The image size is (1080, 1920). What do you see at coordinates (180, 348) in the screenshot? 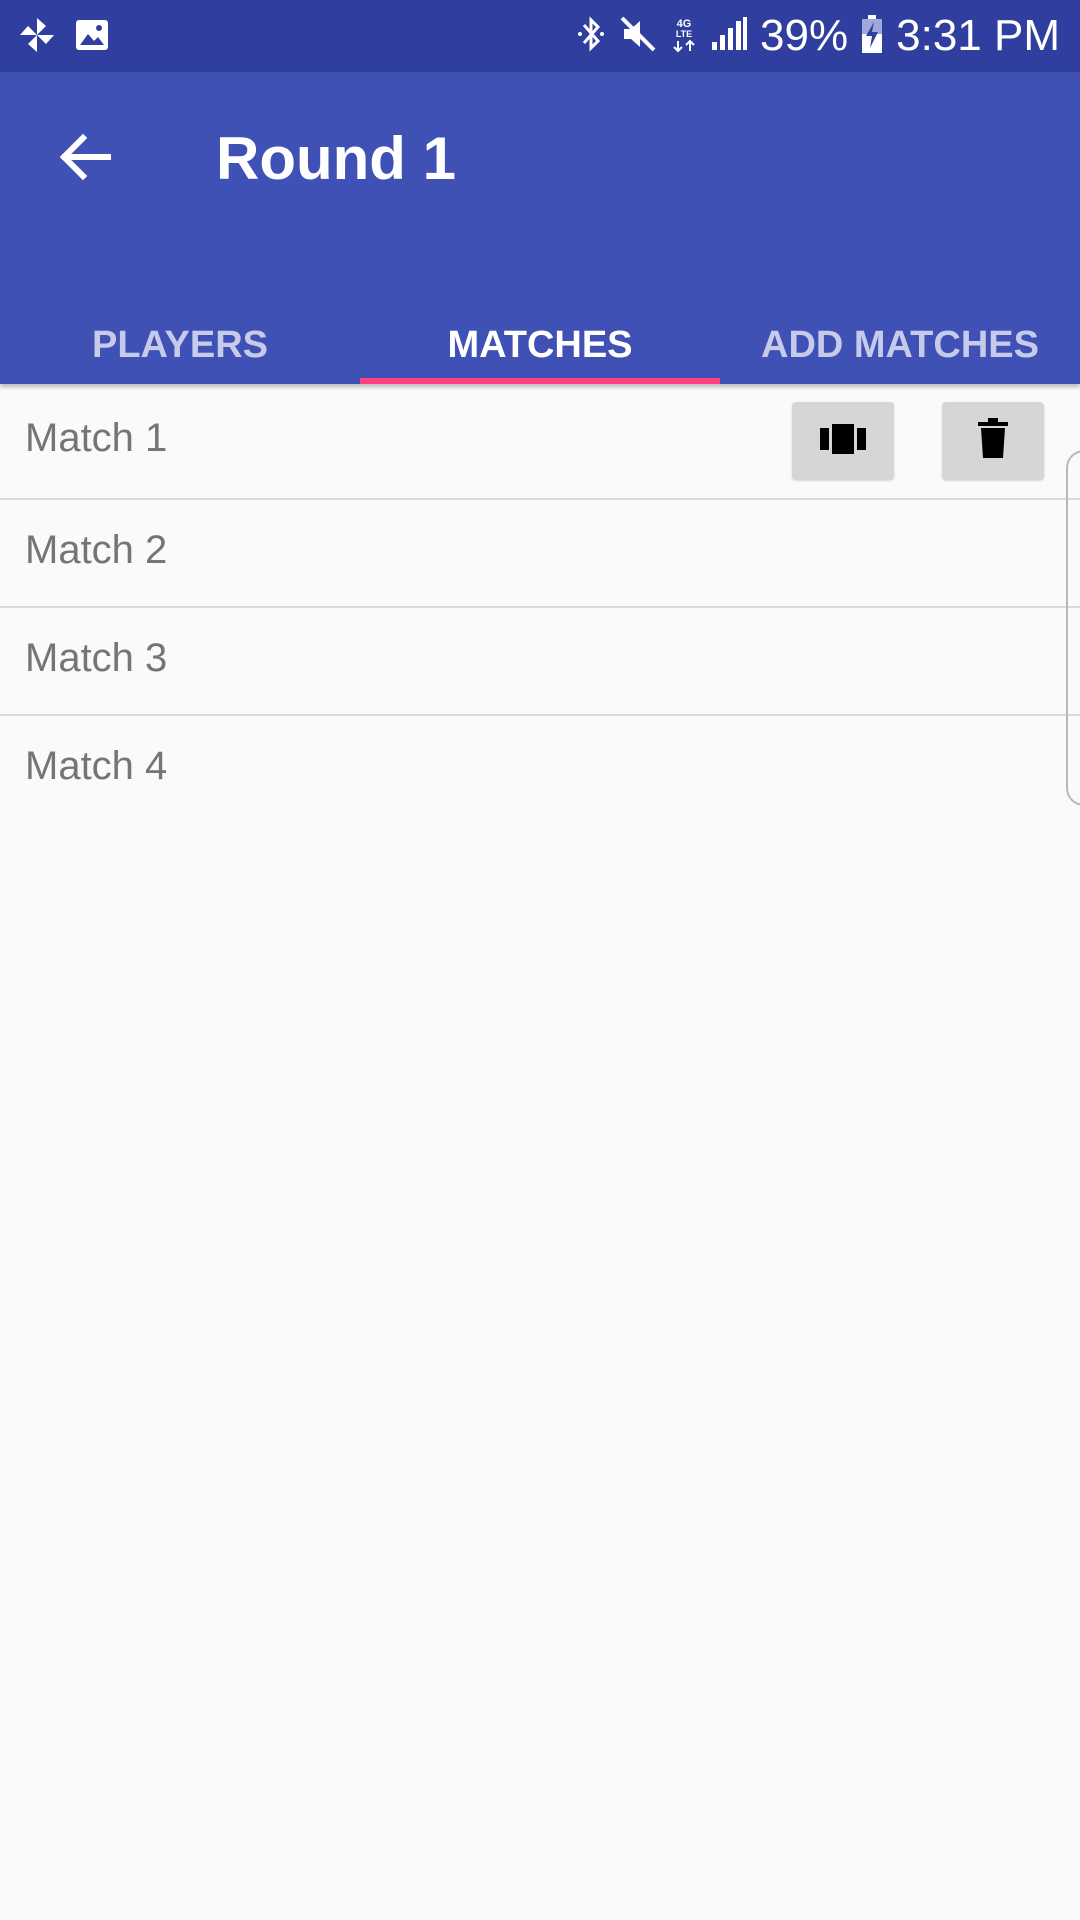
I see `tab-players: PLAYERS` at bounding box center [180, 348].